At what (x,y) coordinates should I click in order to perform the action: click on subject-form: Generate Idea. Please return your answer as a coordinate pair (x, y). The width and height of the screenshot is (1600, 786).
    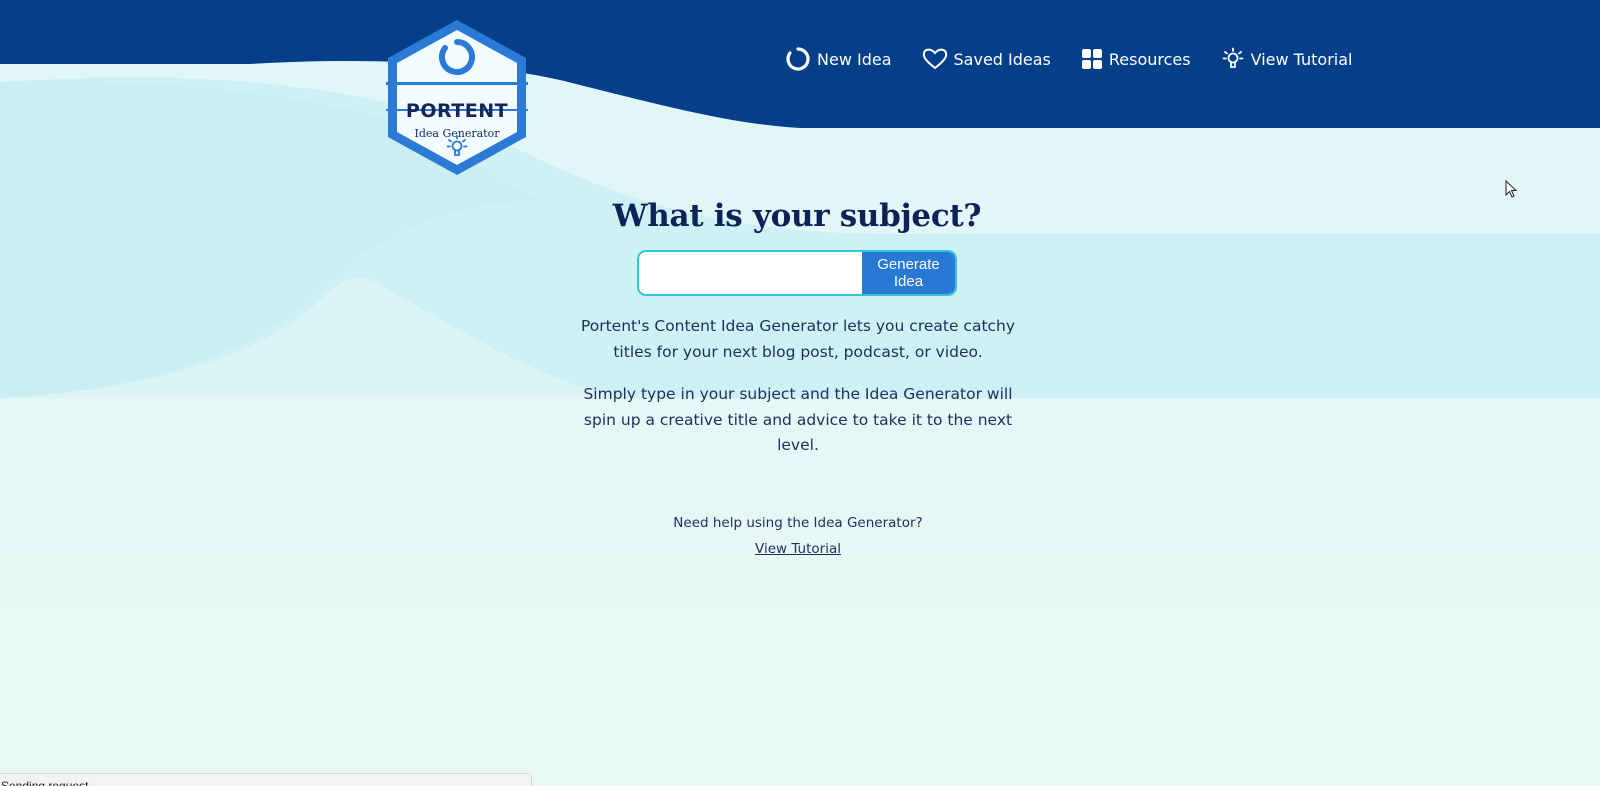
    Looking at the image, I should click on (797, 273).